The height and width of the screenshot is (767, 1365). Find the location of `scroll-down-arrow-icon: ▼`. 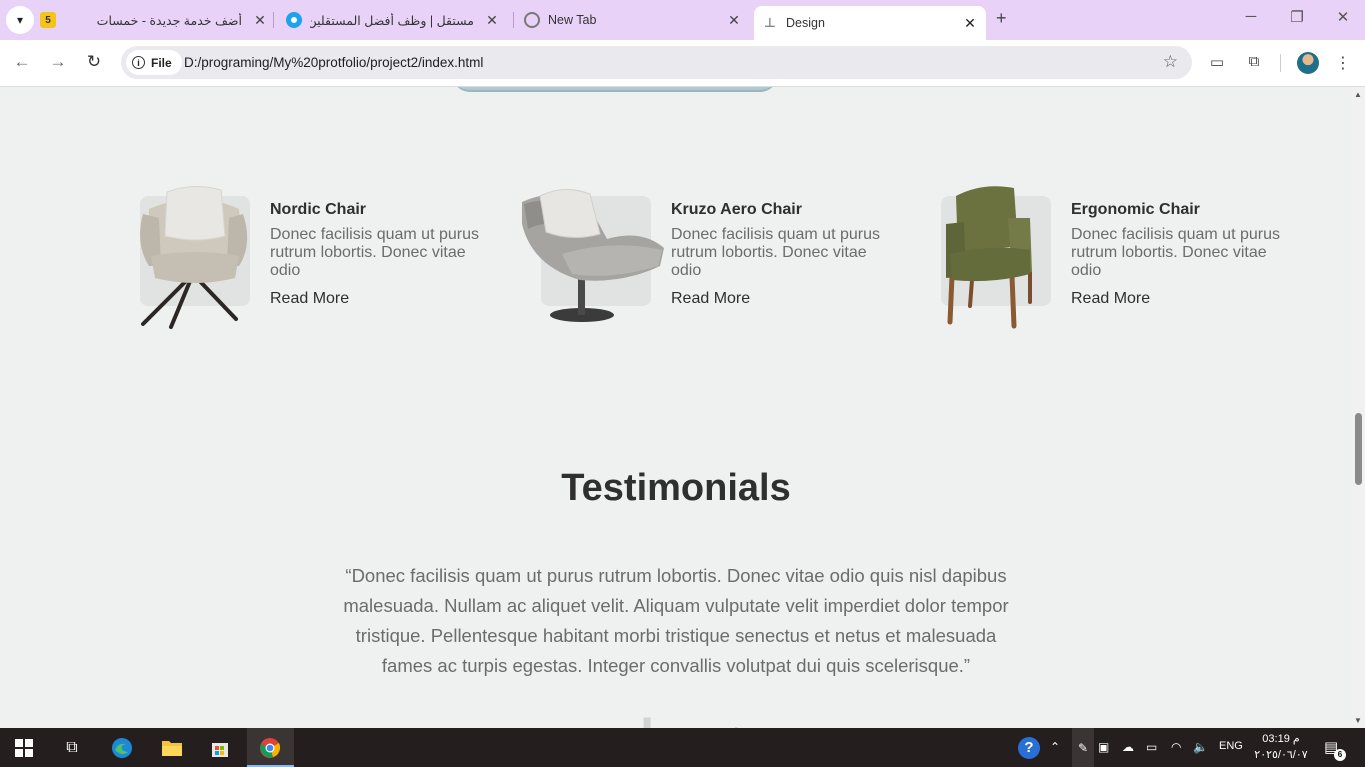

scroll-down-arrow-icon: ▼ is located at coordinates (1358, 720).